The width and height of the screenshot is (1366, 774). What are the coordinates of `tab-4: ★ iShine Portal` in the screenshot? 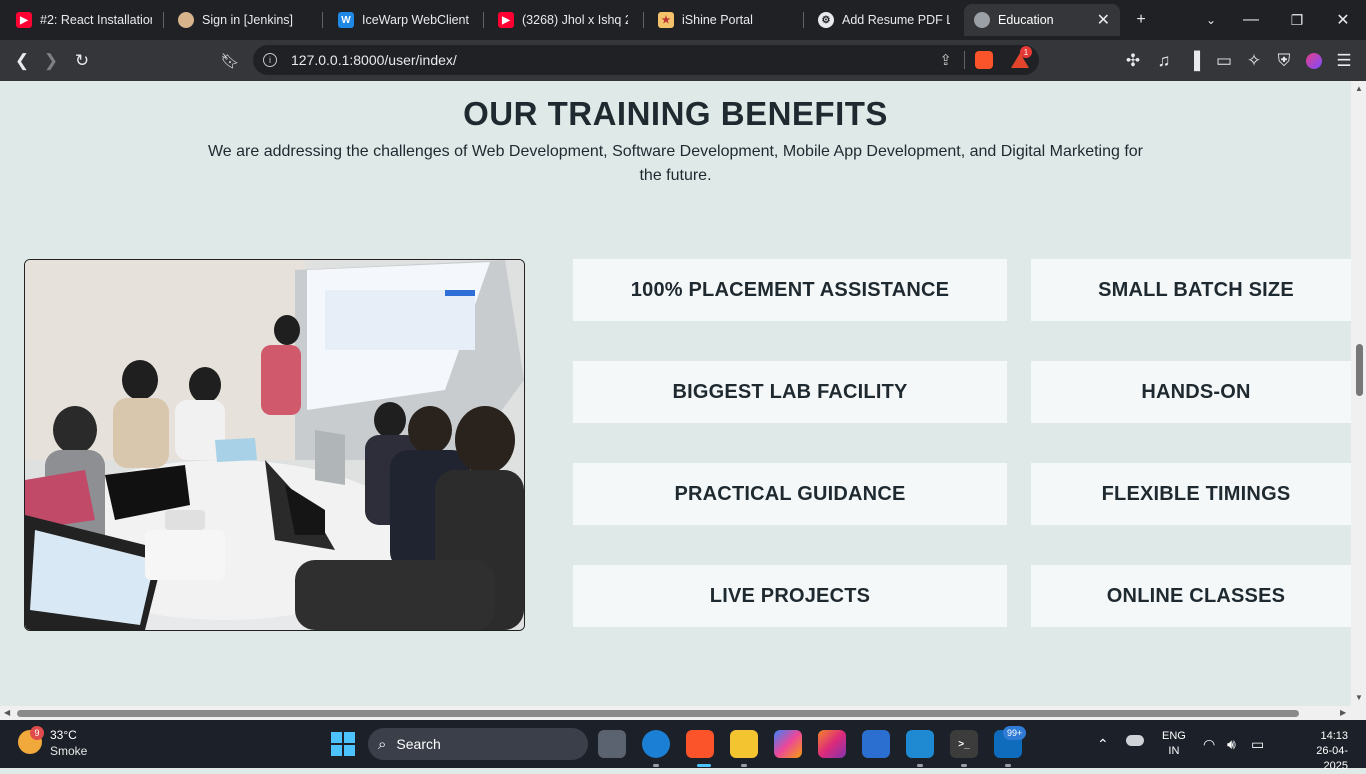 It's located at (724, 20).